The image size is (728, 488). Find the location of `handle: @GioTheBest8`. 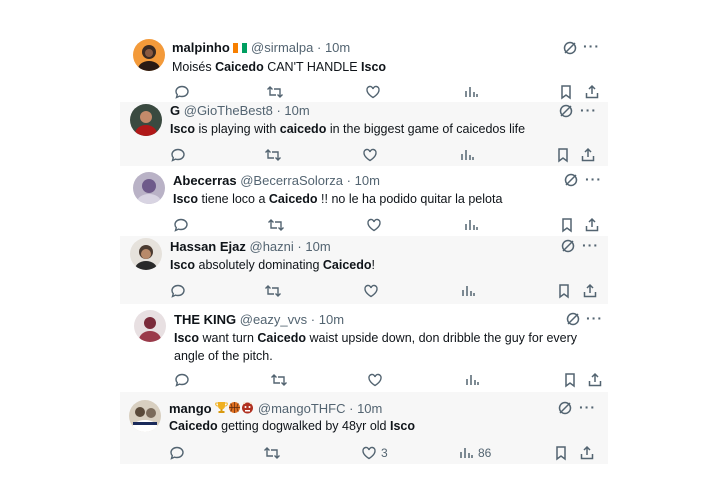

handle: @GioTheBest8 is located at coordinates (228, 110).